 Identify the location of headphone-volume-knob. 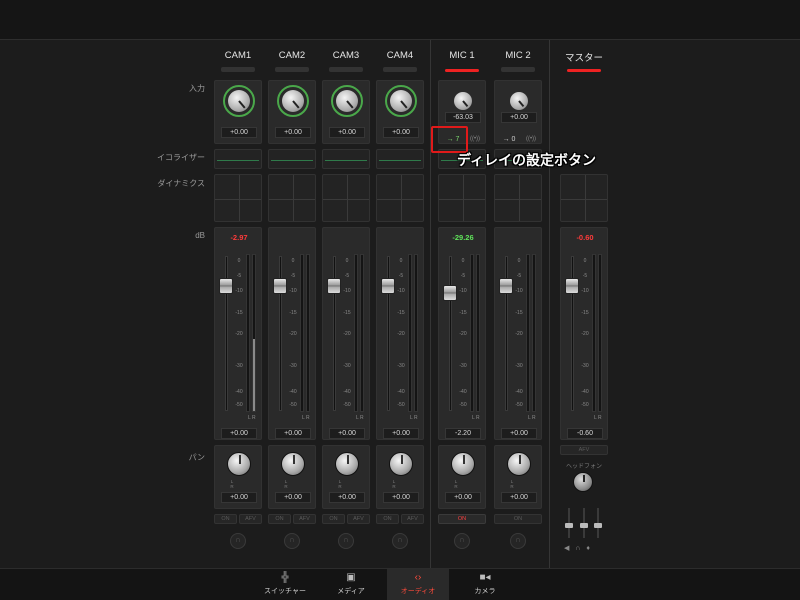
(583, 482).